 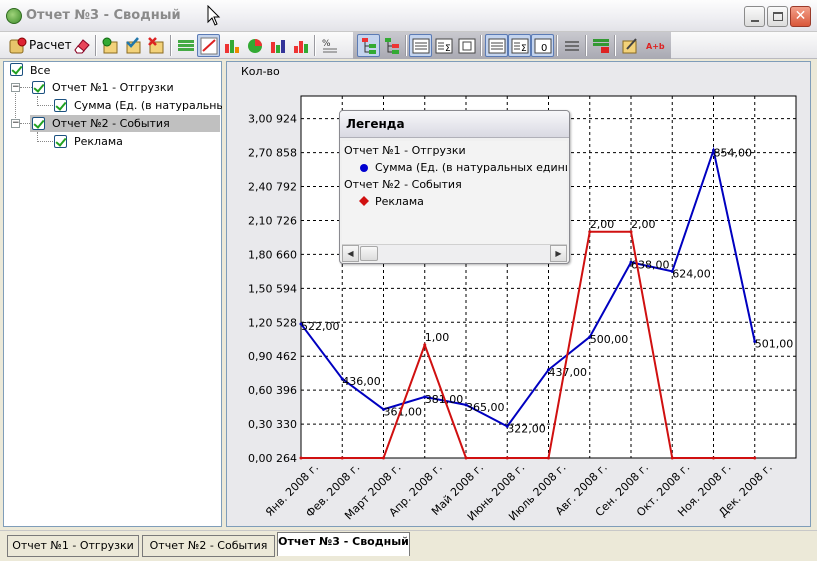 What do you see at coordinates (754, 16) in the screenshot?
I see `minimize-button` at bounding box center [754, 16].